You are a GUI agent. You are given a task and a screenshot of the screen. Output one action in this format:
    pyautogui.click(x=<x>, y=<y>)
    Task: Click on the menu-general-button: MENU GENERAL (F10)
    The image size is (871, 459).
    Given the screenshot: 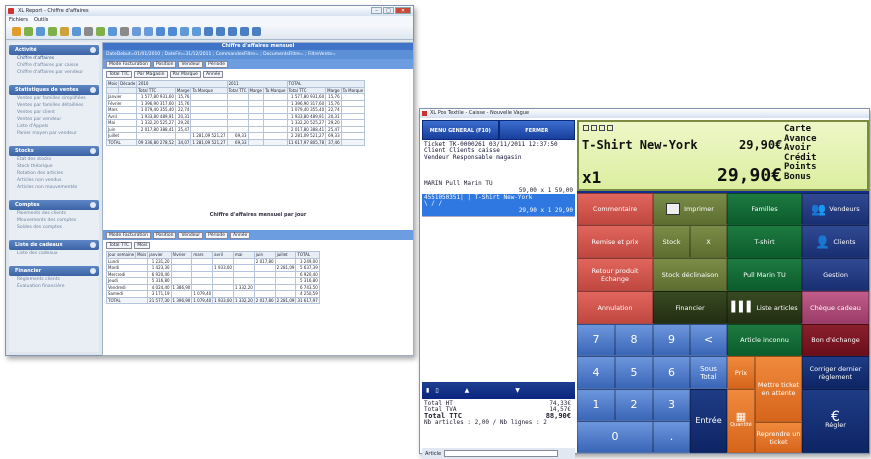 What is the action you would take?
    pyautogui.click(x=460, y=130)
    